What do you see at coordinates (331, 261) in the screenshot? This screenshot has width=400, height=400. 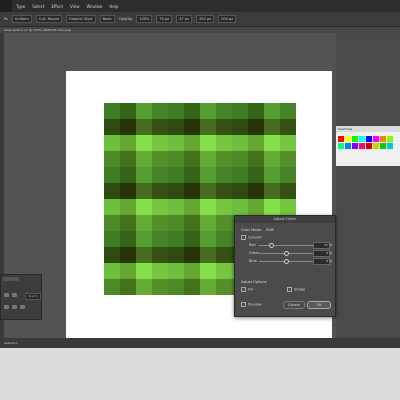 I see `blue-unit: %` at bounding box center [331, 261].